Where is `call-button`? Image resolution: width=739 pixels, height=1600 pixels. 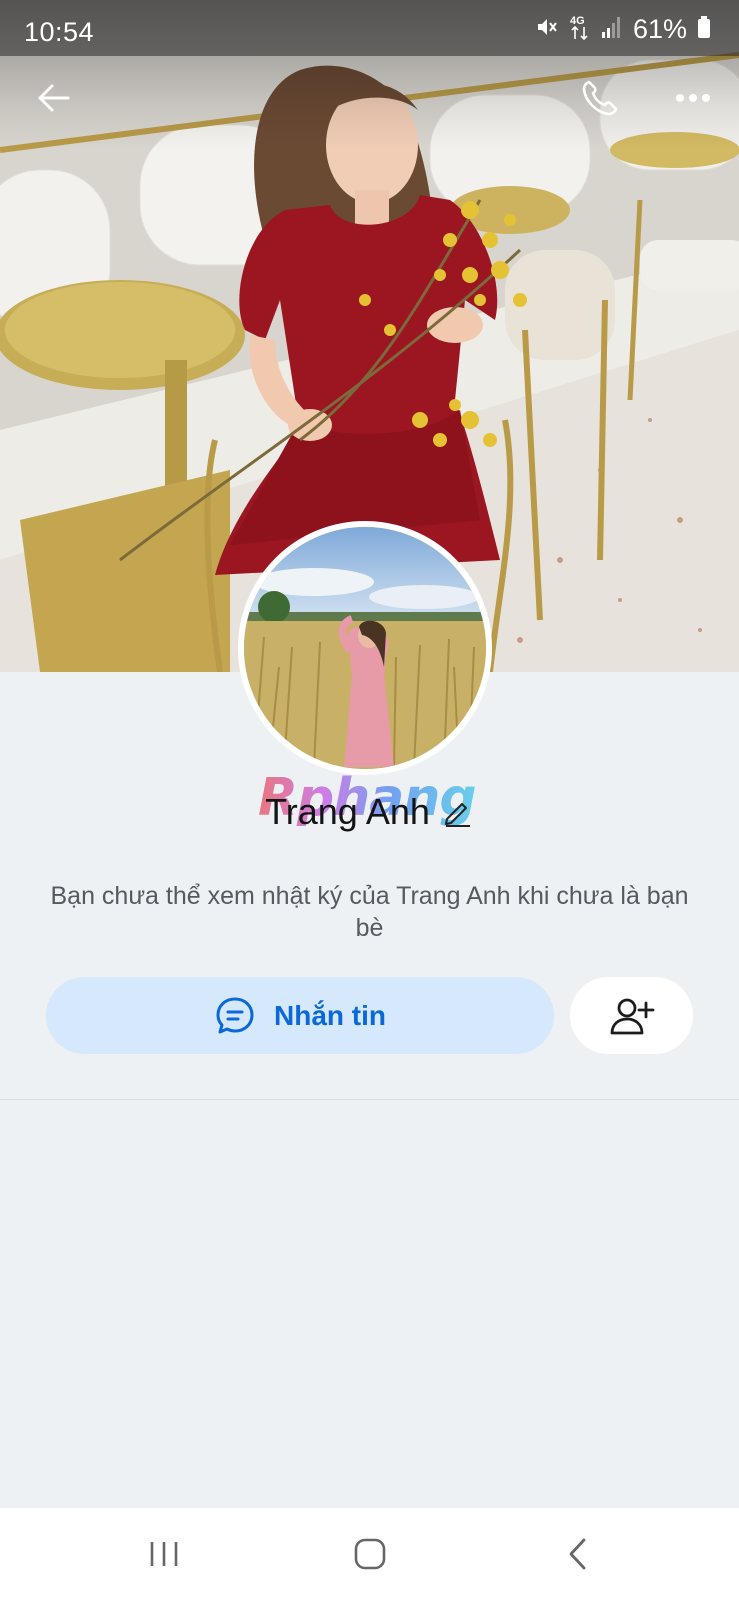
call-button is located at coordinates (600, 98).